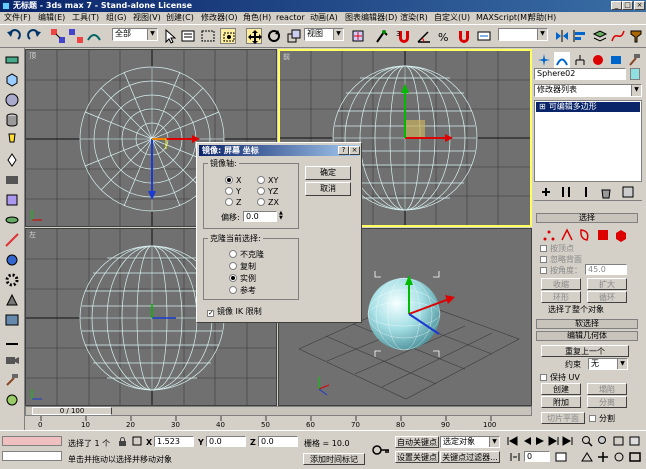  I want to click on time-slider: 0 / 100, so click(278, 411).